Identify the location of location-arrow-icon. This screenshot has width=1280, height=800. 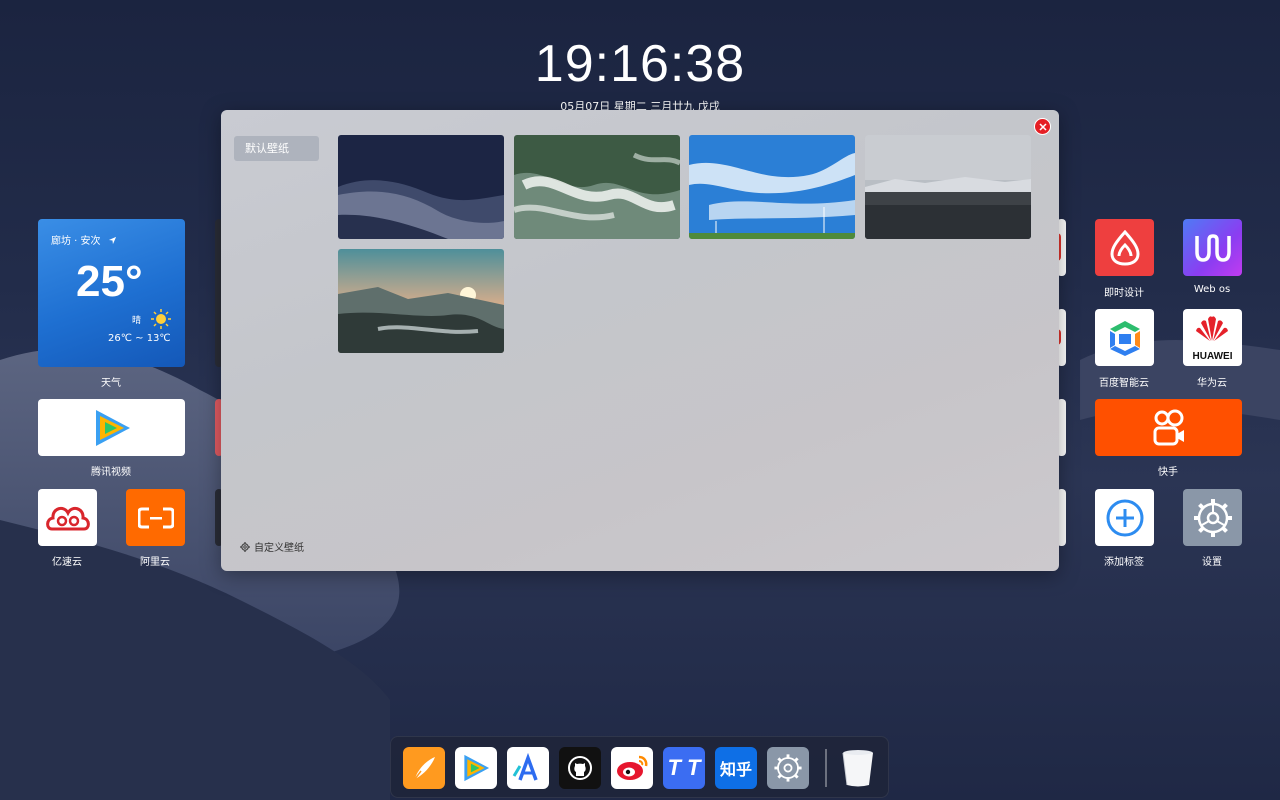
(112, 240).